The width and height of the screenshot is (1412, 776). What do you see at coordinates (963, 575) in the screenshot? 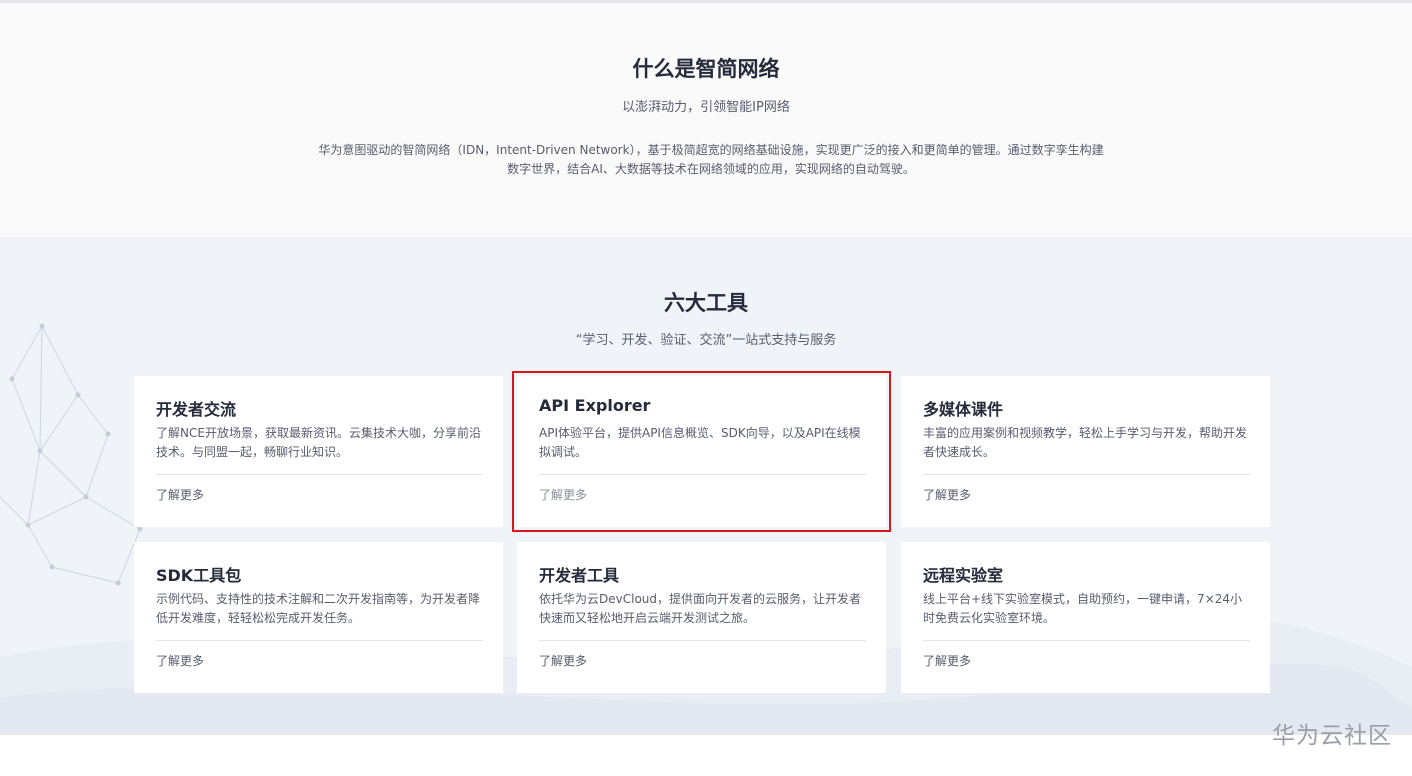
I see `card-title: 远程实验室` at bounding box center [963, 575].